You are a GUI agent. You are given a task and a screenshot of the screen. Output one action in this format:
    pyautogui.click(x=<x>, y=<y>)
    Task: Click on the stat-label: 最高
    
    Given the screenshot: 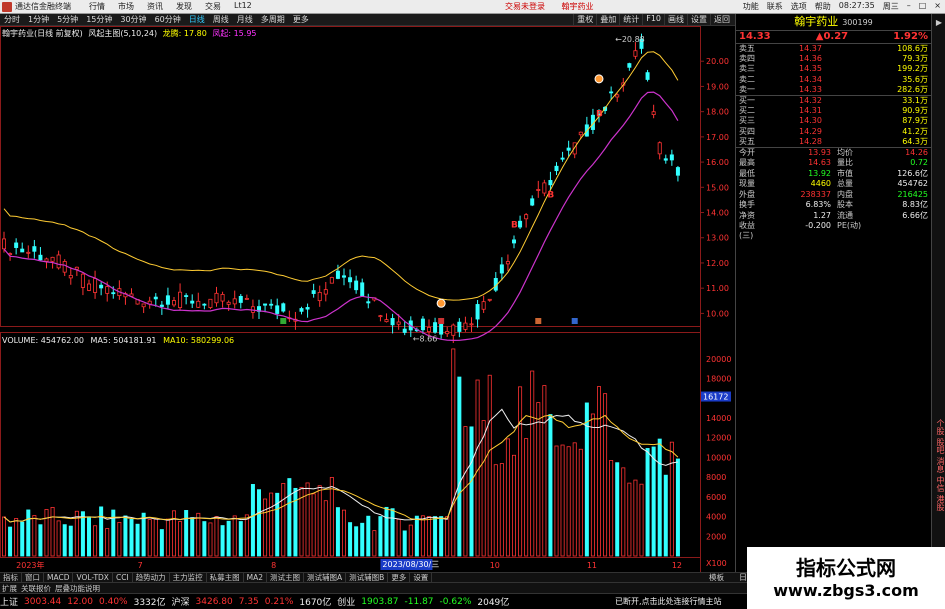 What is the action you would take?
    pyautogui.click(x=747, y=163)
    